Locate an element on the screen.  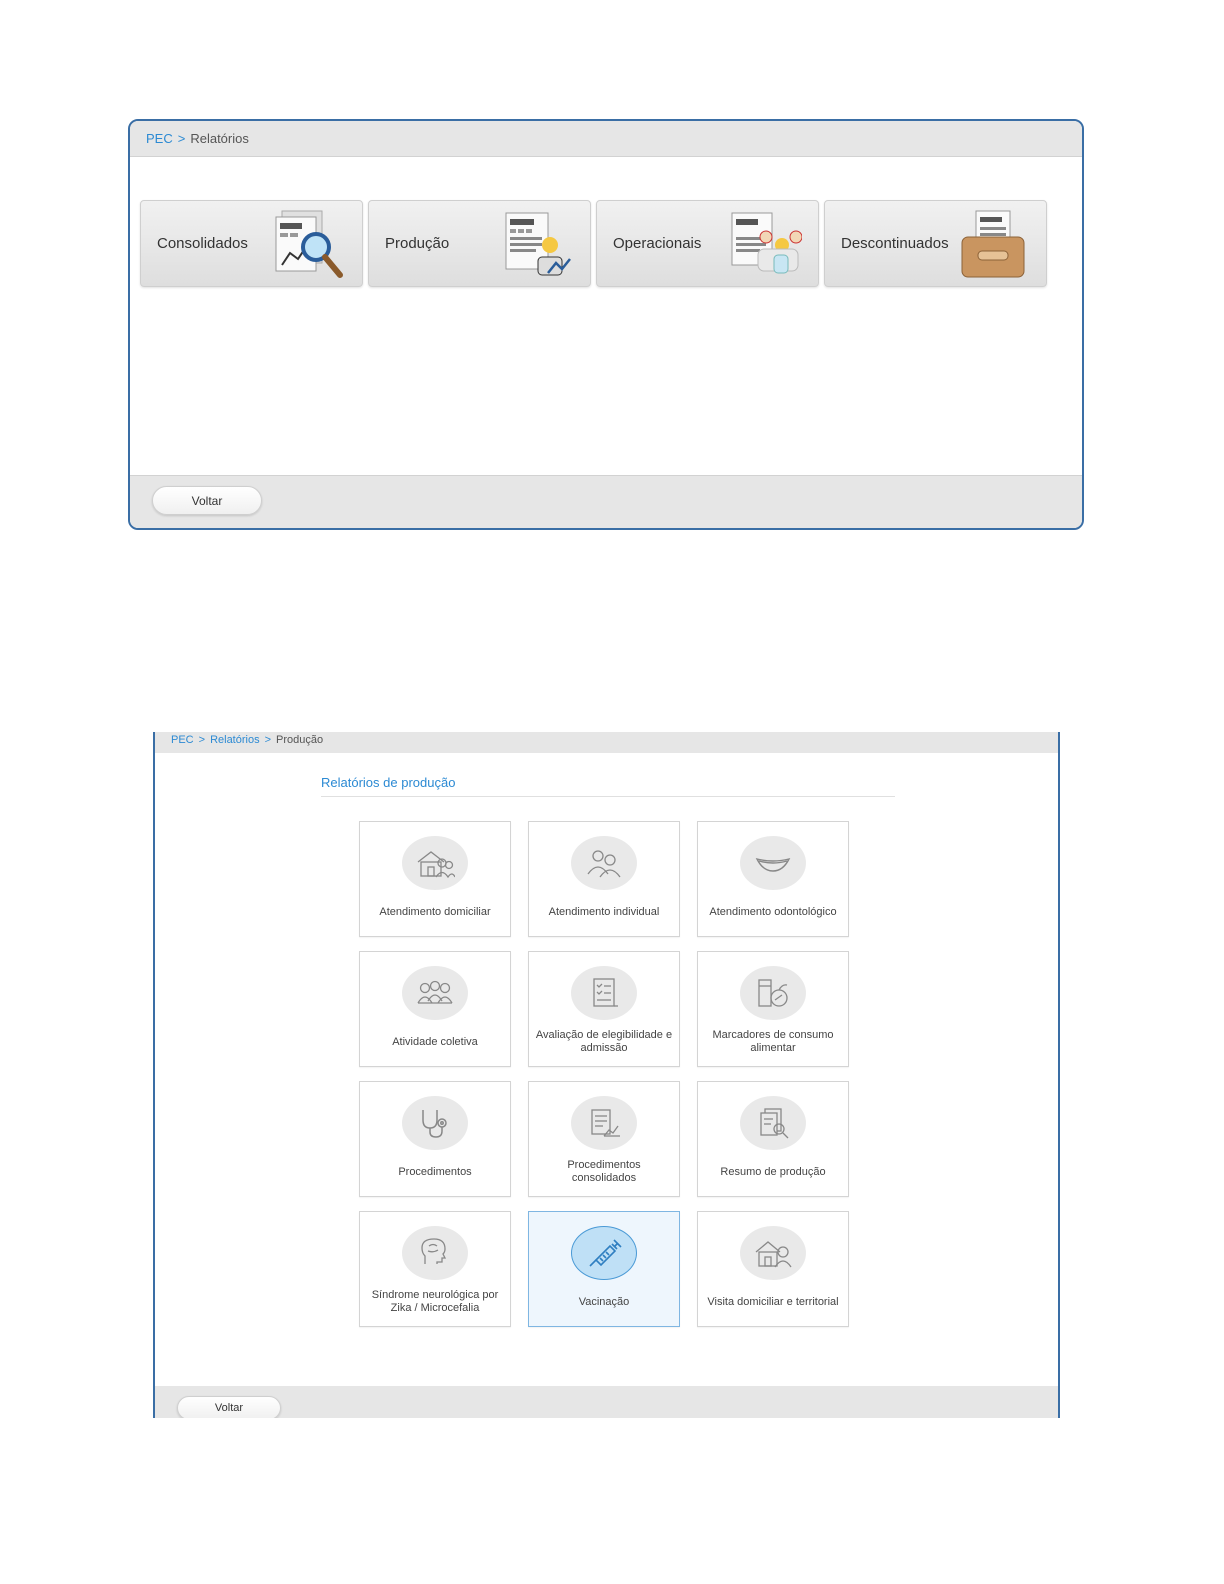
breadcrumb-current: Produção is located at coordinates (300, 740).